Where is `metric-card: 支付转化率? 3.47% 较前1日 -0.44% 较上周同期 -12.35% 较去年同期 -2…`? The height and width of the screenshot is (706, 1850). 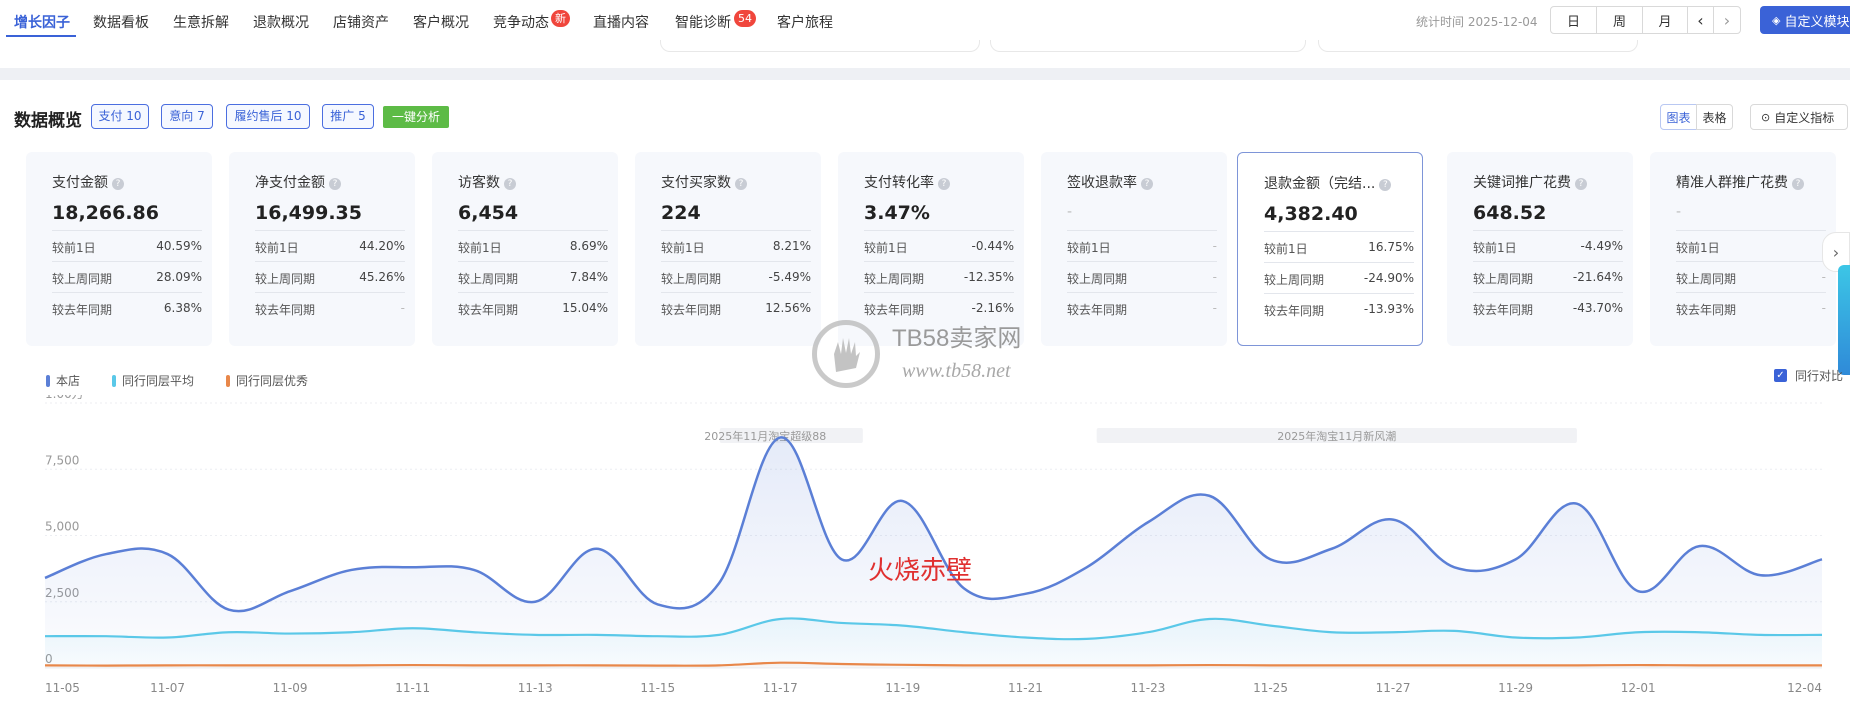
metric-card: 支付转化率? 3.47% 较前1日 -0.44% 较上周同期 -12.35% 较去年同期 -2… is located at coordinates (931, 249).